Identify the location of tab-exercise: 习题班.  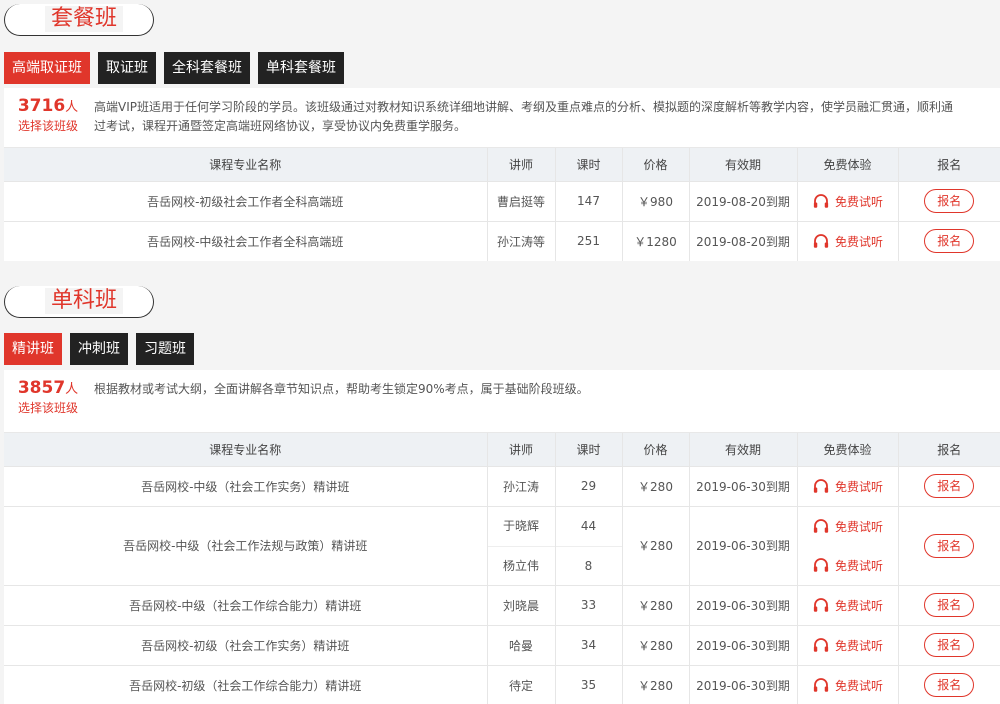
(165, 349).